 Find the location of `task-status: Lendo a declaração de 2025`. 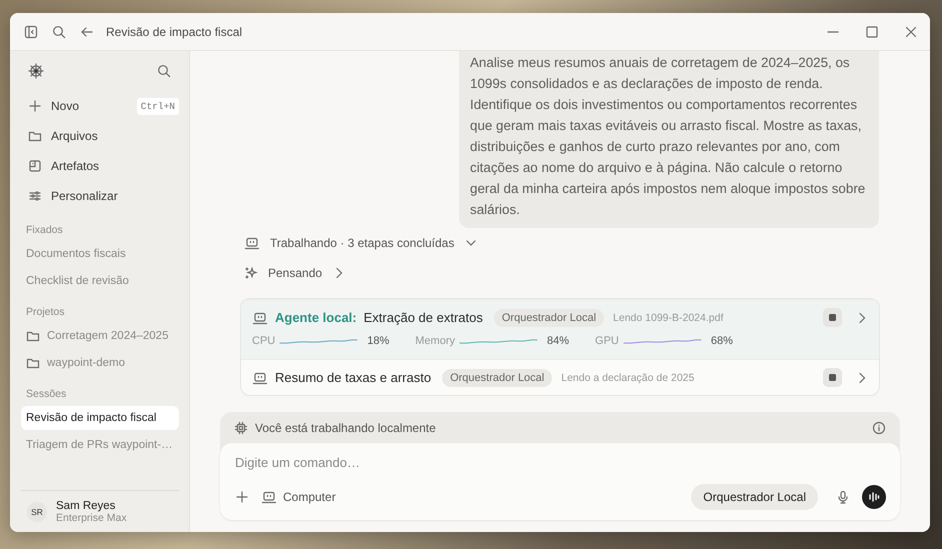

task-status: Lendo a declaração de 2025 is located at coordinates (627, 378).